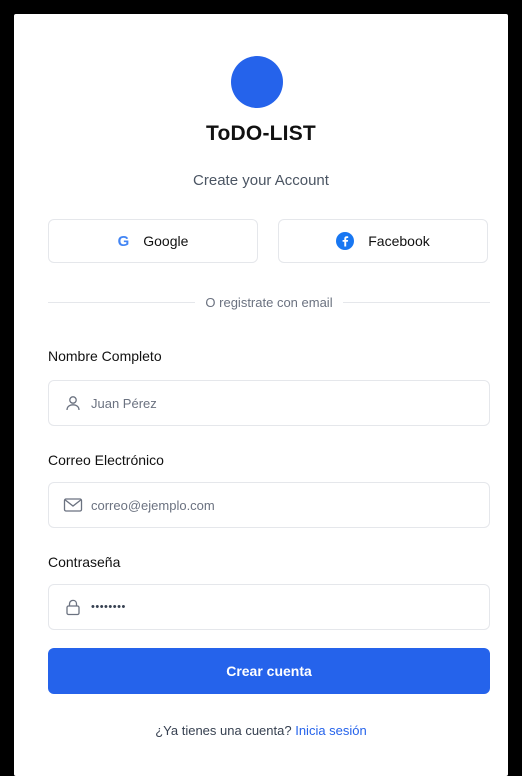  What do you see at coordinates (290, 505) in the screenshot?
I see `email-input` at bounding box center [290, 505].